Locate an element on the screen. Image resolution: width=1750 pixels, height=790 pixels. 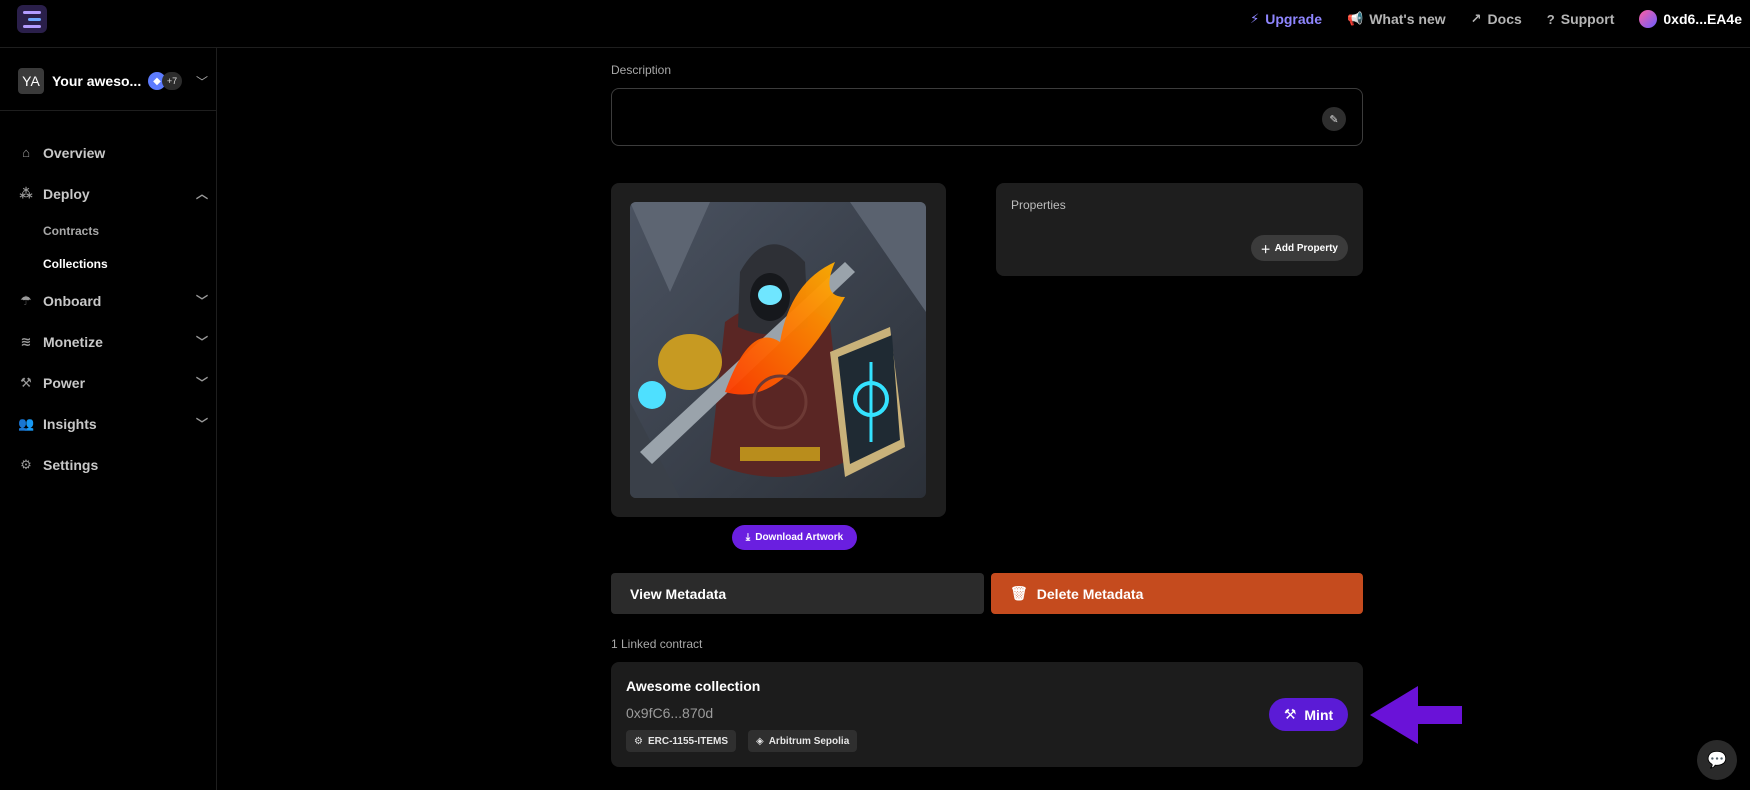
sidebar-item-label: Monetize is located at coordinates (73, 341).